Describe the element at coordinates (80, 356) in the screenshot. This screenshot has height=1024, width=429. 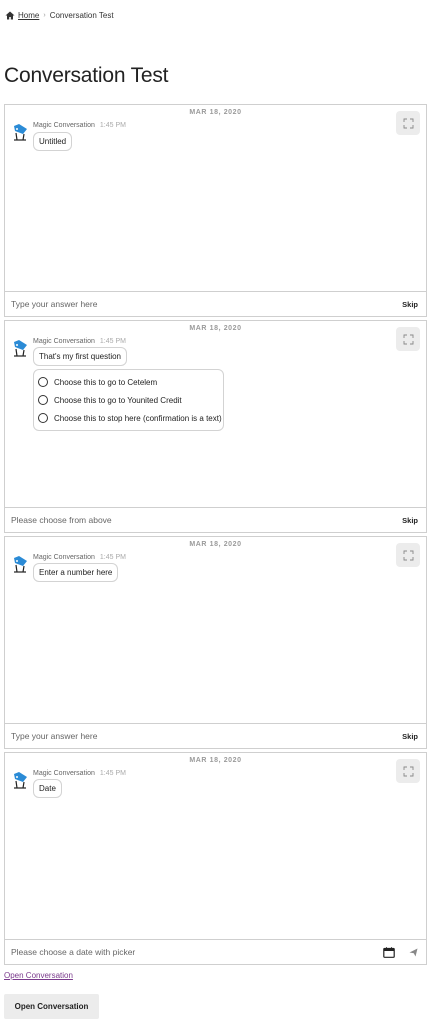
I see `message-bubble: That's my first question` at that location.